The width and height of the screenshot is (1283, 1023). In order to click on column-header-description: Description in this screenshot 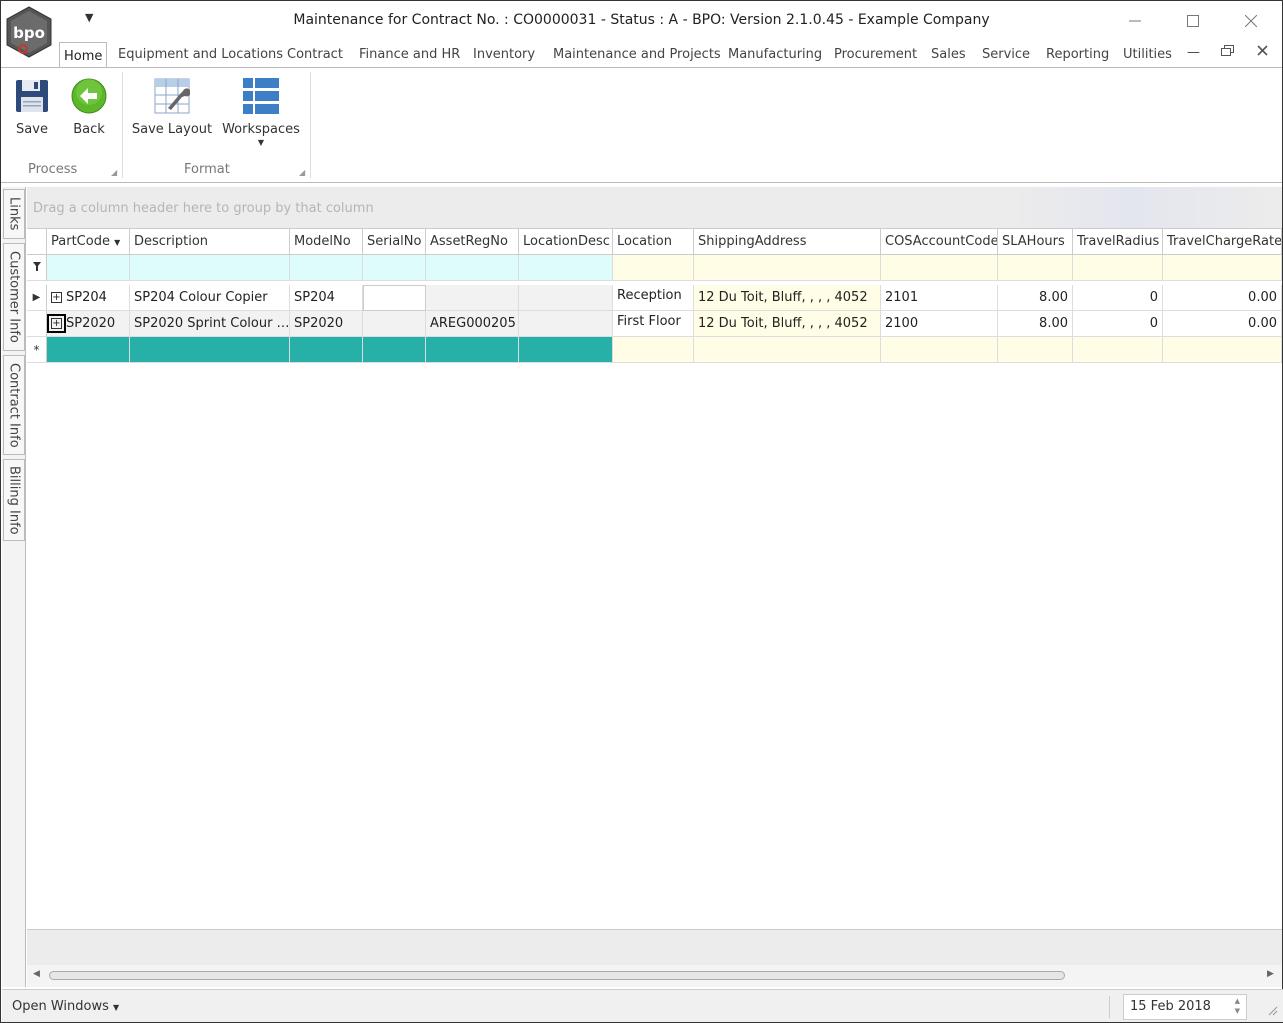, I will do `click(210, 242)`.